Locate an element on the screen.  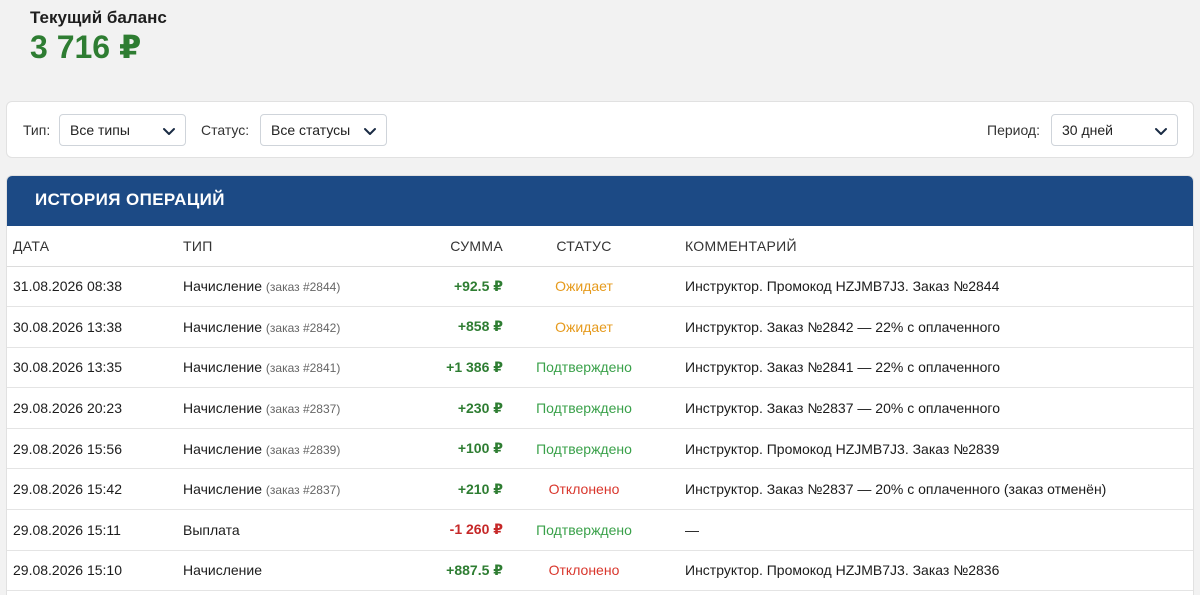
row-date: 29.08.2026 15:11 is located at coordinates (92, 530).